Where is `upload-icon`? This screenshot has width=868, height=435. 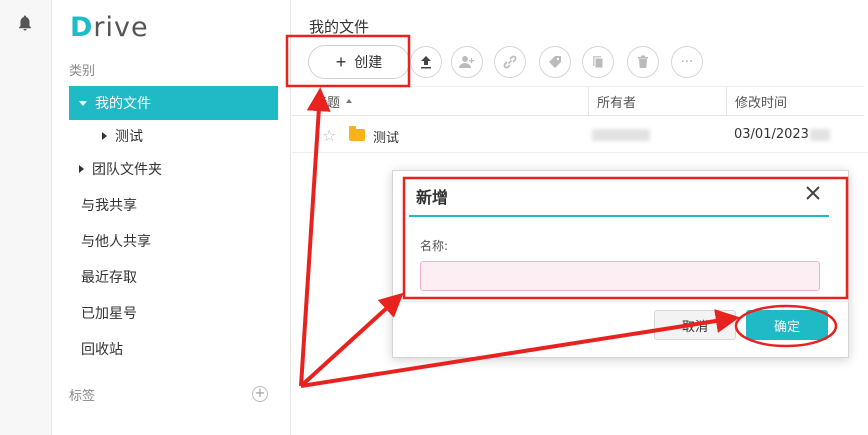
upload-icon is located at coordinates (426, 62).